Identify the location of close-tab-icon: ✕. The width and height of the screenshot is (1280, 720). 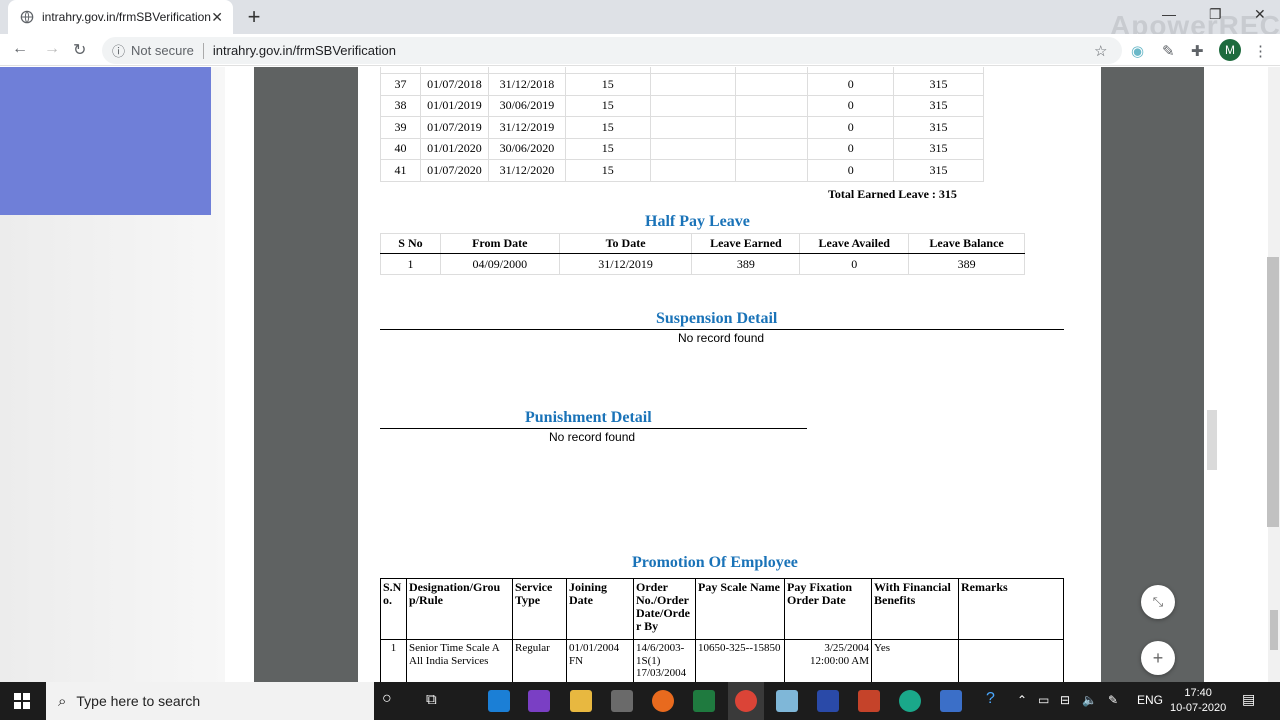
(217, 17).